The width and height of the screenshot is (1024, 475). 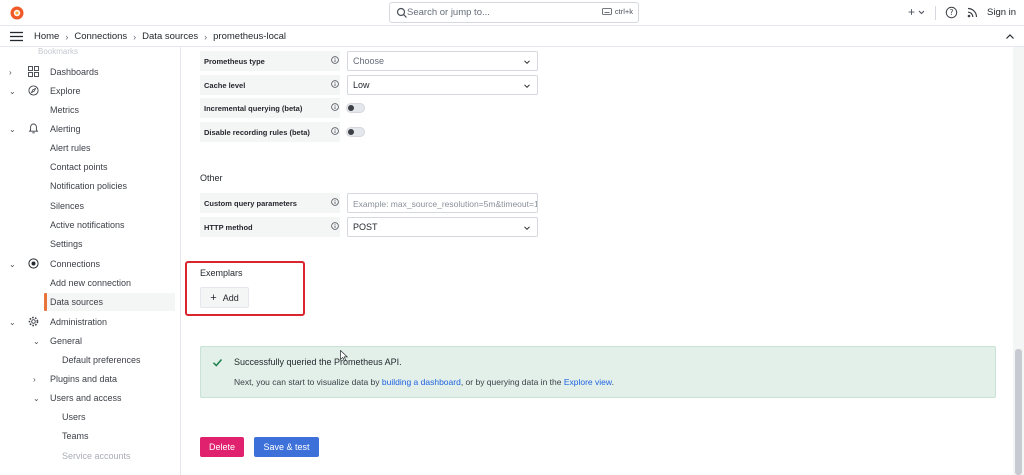 I want to click on sidebar-item-bookmarks: Bookmarks, so click(x=58, y=51).